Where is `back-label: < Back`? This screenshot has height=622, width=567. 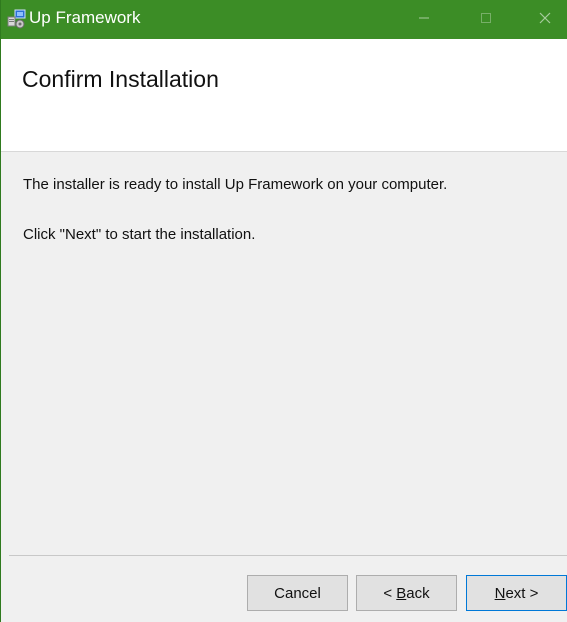
back-label: < Back is located at coordinates (406, 593).